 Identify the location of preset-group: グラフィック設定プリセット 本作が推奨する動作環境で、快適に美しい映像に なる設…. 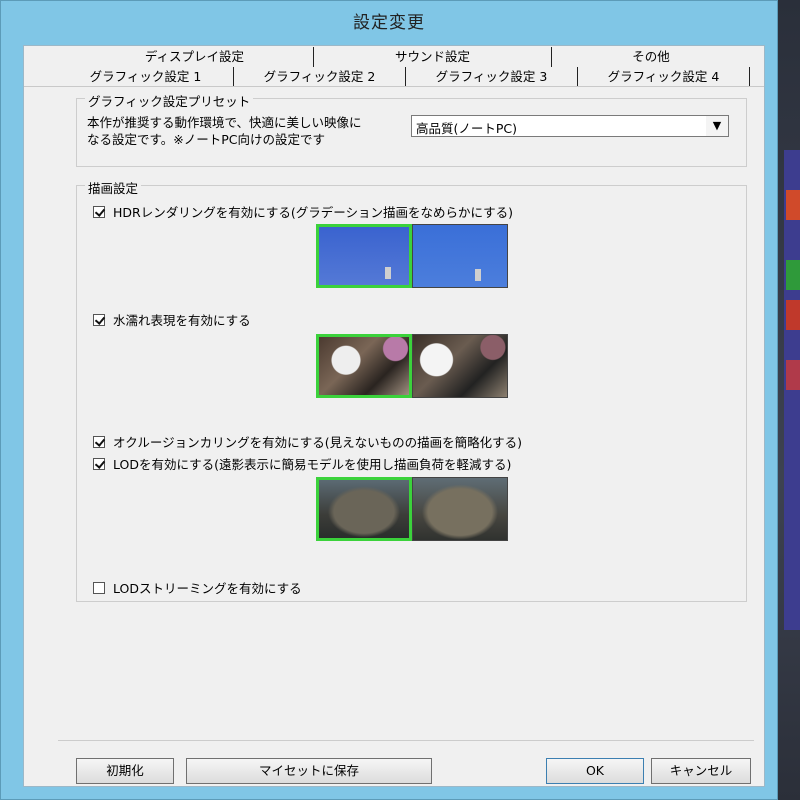
(411, 129).